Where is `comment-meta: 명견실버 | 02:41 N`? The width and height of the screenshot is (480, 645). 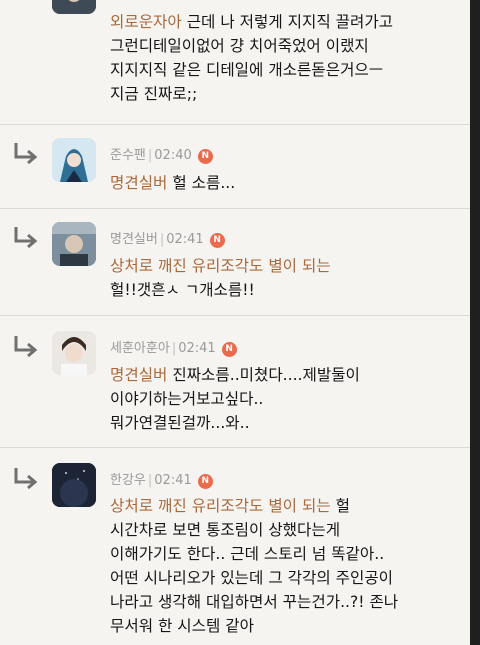
comment-meta: 명견실버 | 02:41 N is located at coordinates (167, 238).